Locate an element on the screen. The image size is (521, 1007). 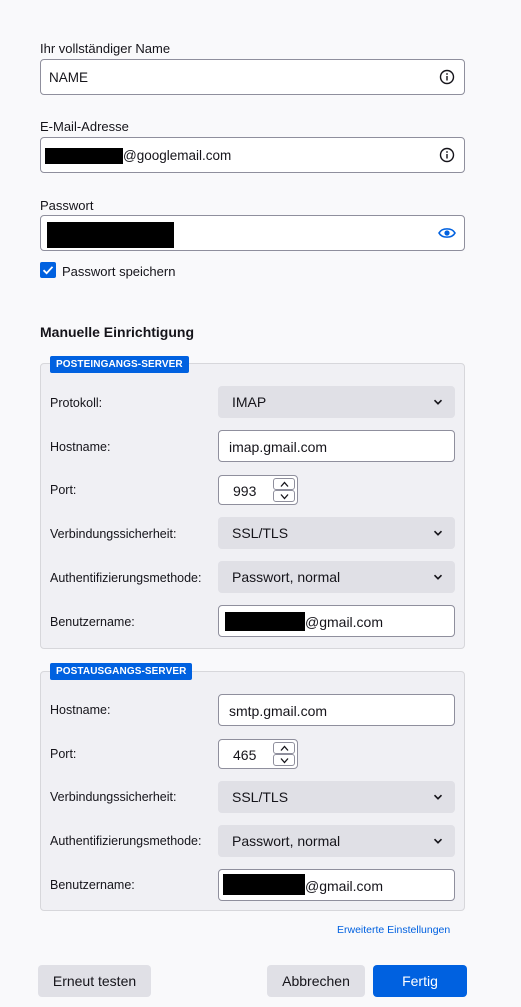
outgoing-auth-select: Passwort, normal is located at coordinates (336, 841).